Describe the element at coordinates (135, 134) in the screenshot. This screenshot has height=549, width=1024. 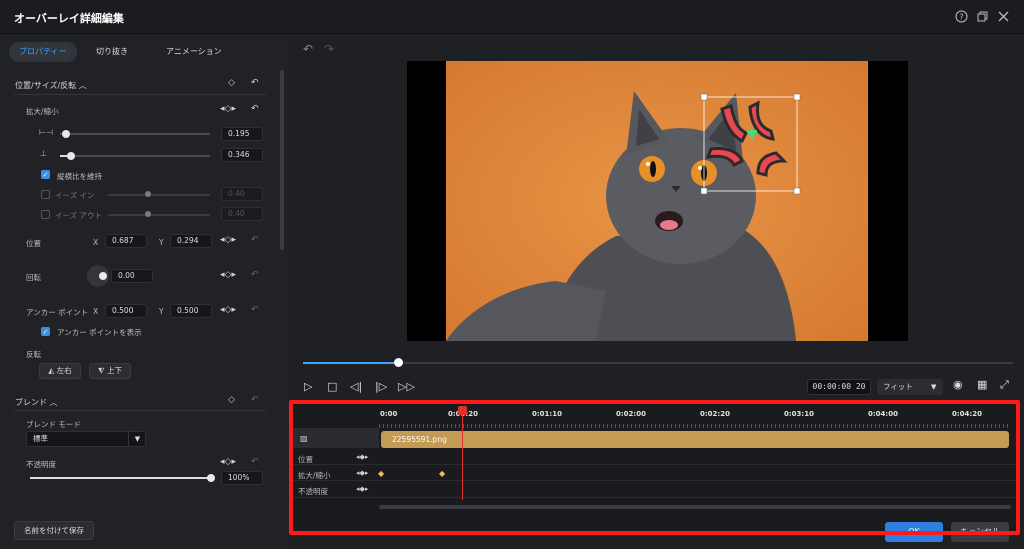
I see `width-slider` at that location.